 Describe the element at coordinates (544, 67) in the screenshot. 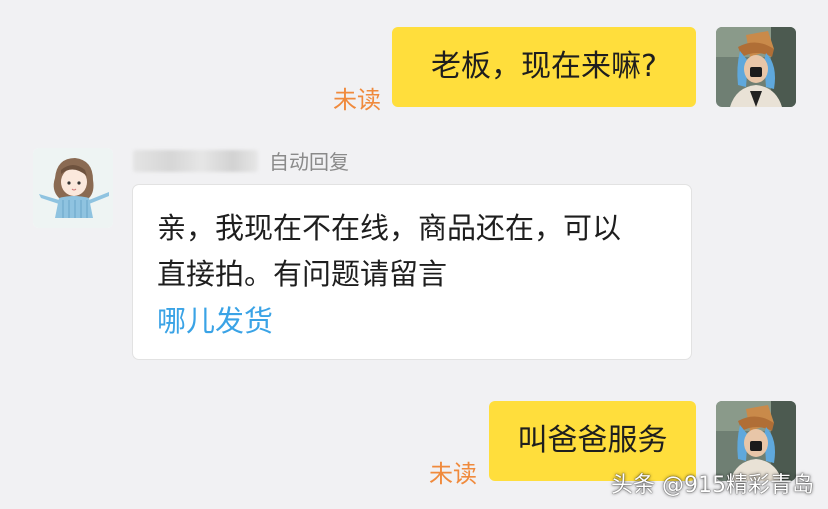

I see `outgoing-message-bubble: 老板，现在来嘛?` at that location.